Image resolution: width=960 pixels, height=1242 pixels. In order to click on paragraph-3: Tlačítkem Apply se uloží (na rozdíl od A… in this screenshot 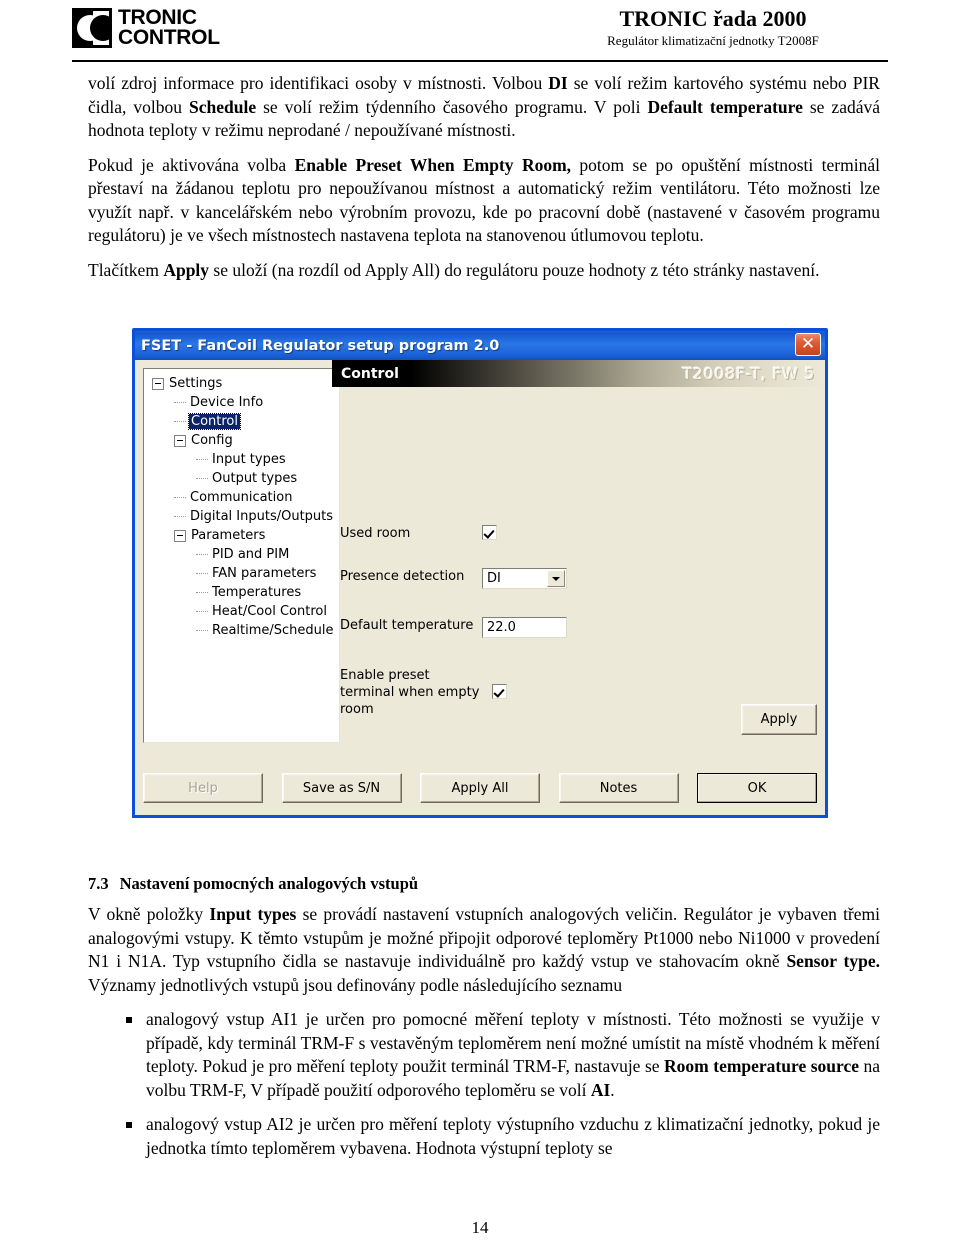, I will do `click(484, 271)`.